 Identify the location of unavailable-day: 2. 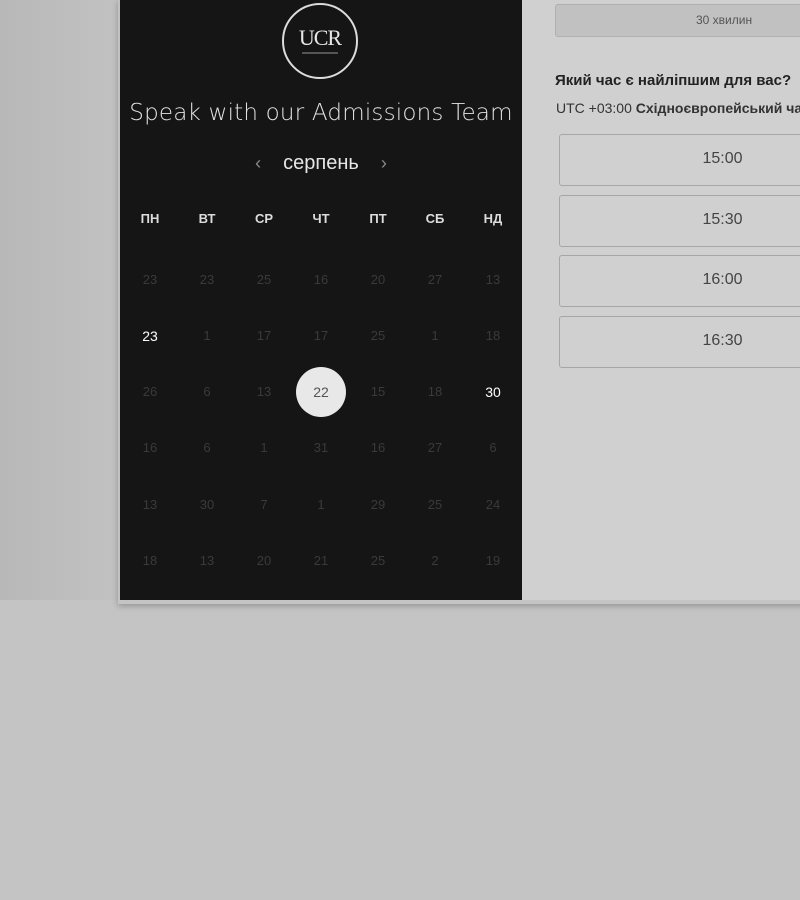
(435, 560).